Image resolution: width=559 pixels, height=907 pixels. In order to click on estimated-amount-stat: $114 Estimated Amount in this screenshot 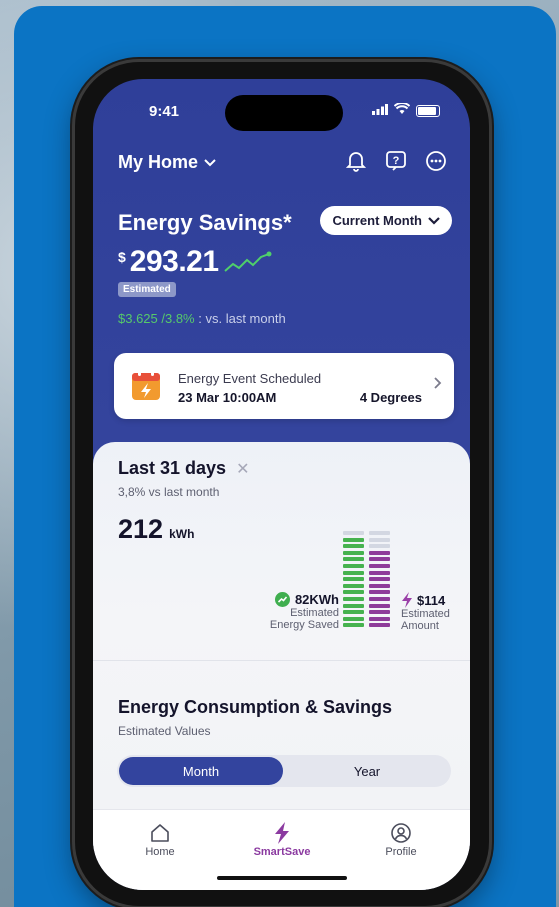, I will do `click(435, 612)`.